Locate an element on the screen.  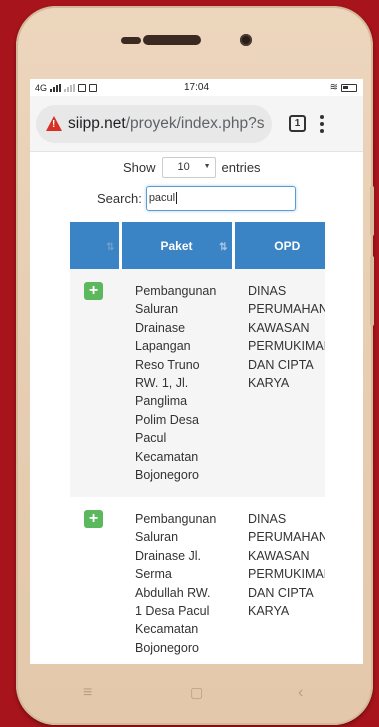
url-path: /proyek/index.php?s is located at coordinates (195, 123).